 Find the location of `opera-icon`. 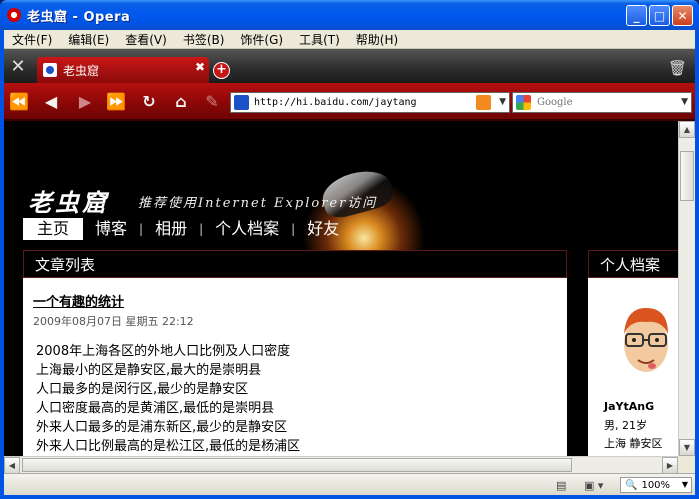

opera-icon is located at coordinates (14, 15).